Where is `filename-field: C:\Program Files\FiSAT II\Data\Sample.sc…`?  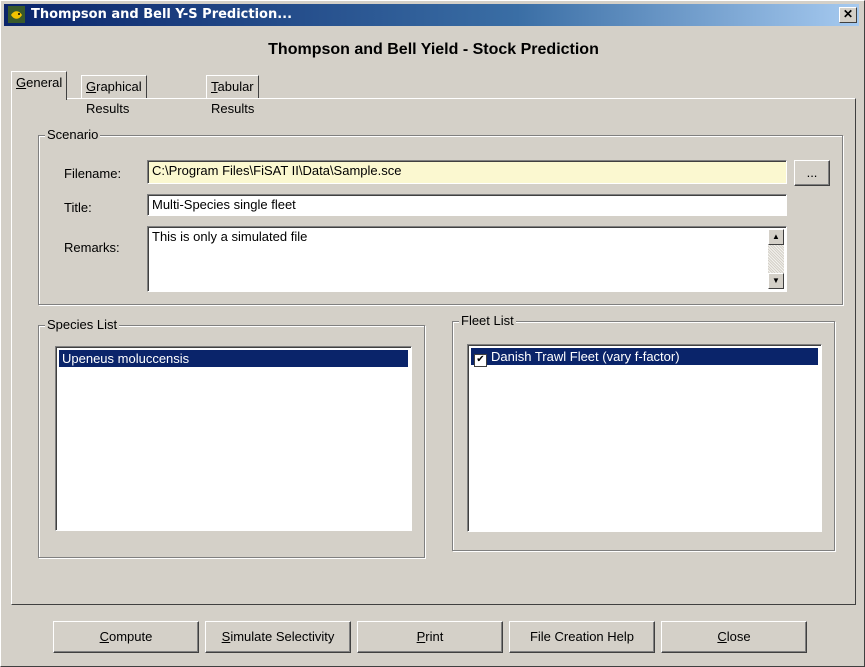
filename-field: C:\Program Files\FiSAT II\Data\Sample.sc… is located at coordinates (467, 172).